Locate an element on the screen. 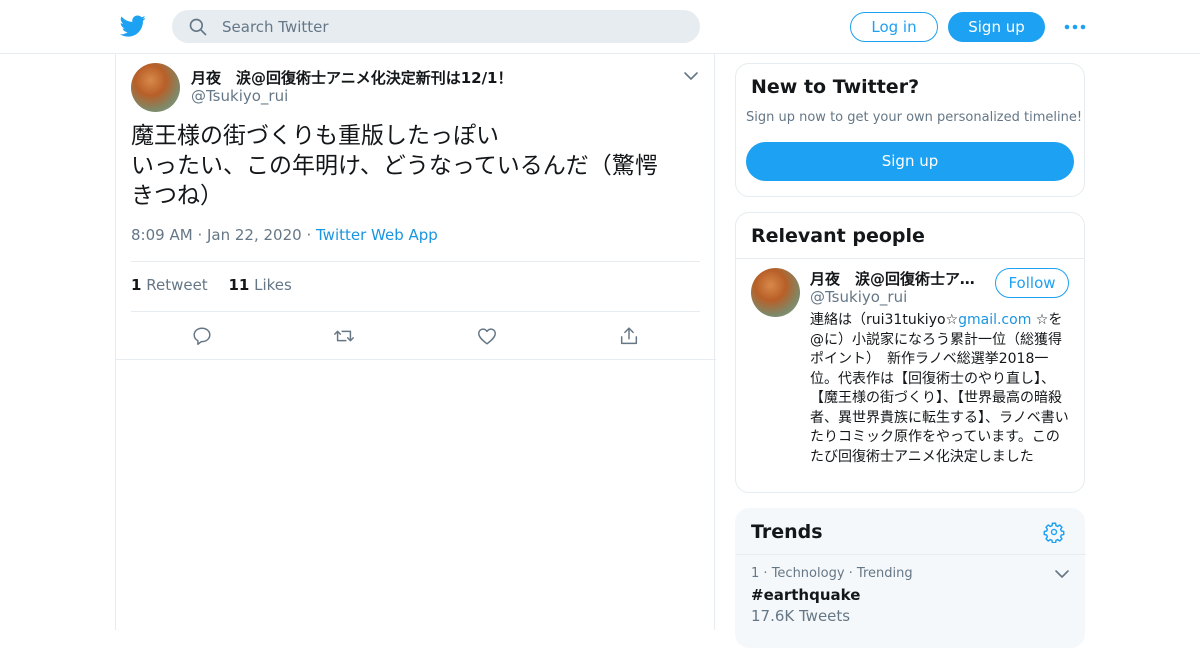  bio-text: 連絡は（rui31tukiyo☆ is located at coordinates (884, 320).